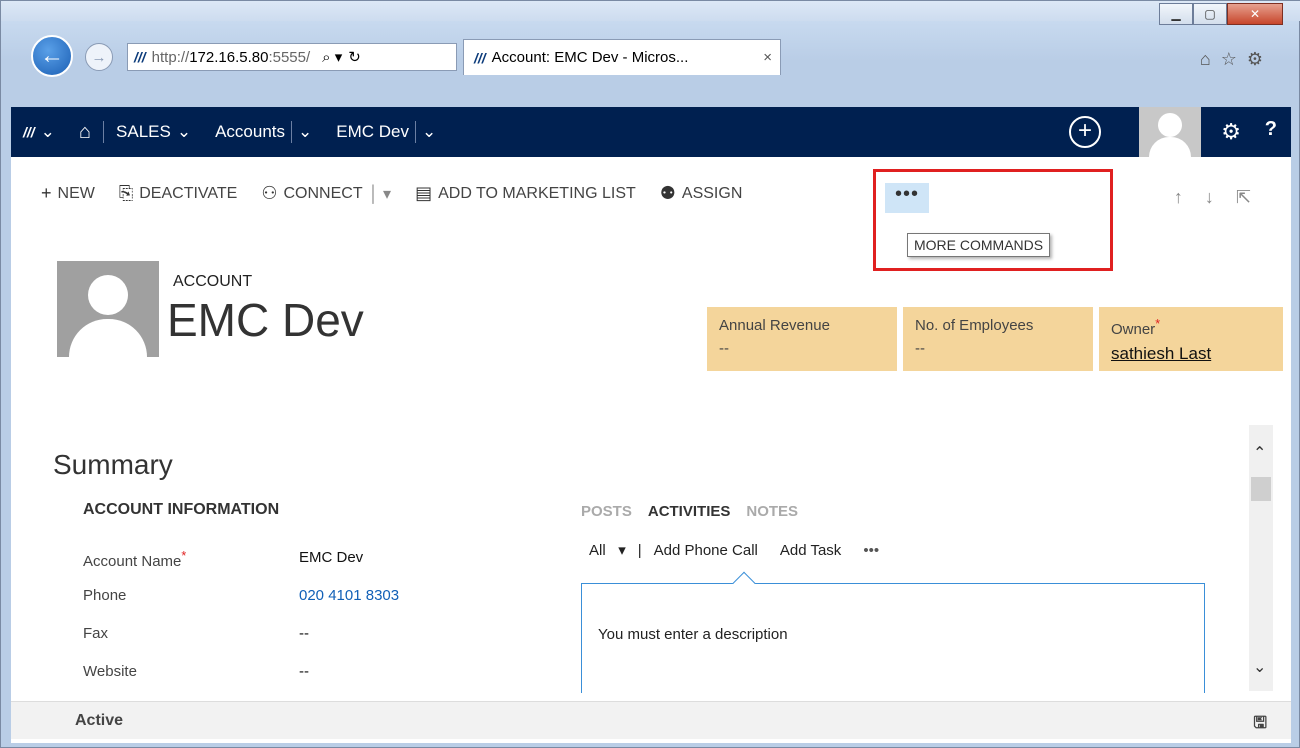  What do you see at coordinates (1259, 453) in the screenshot?
I see `chevron-up-icon: ⌃` at bounding box center [1259, 453].